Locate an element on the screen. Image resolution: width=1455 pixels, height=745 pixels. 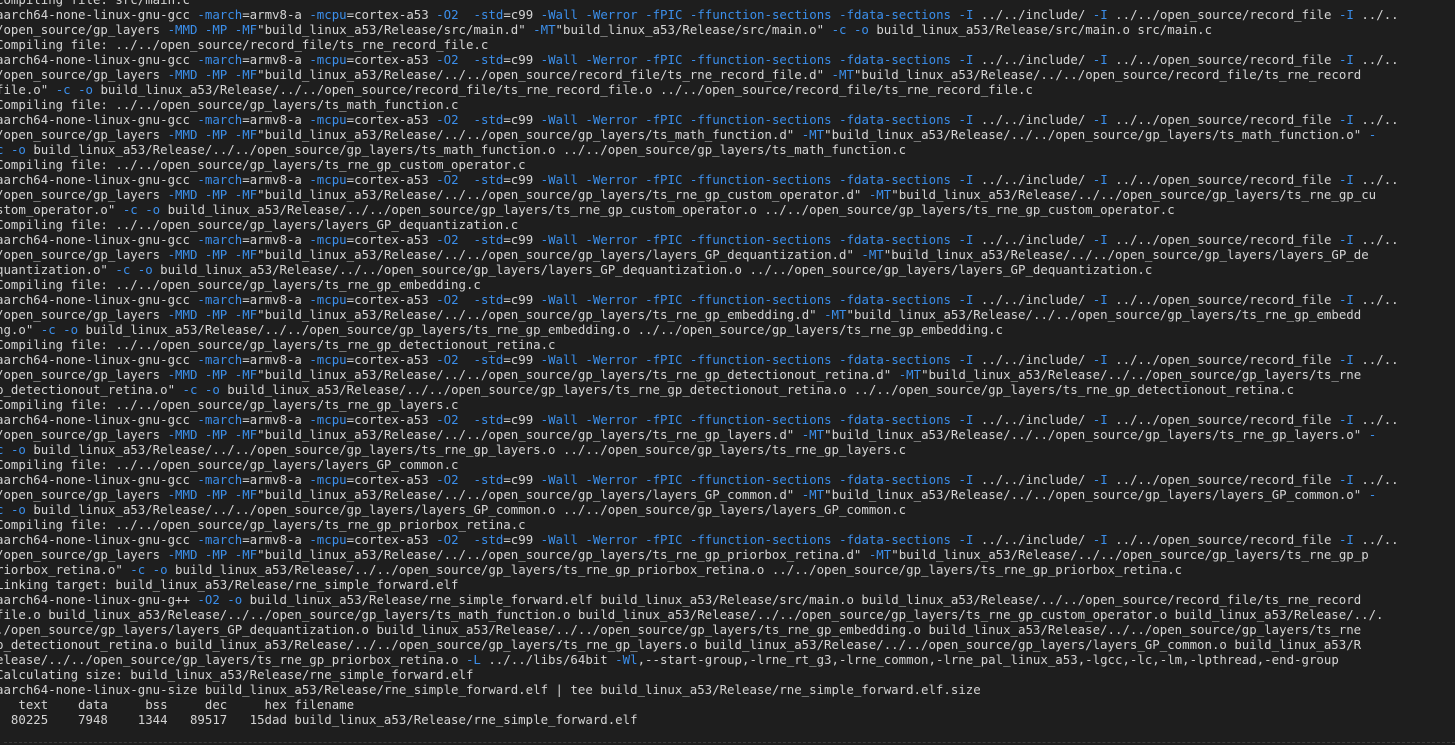
compiler-flag: -Werror is located at coordinates (611, 14).